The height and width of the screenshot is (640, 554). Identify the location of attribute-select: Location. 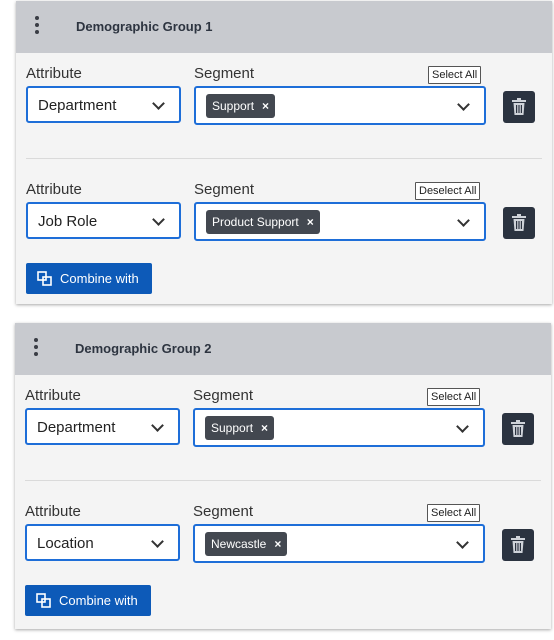
(102, 542).